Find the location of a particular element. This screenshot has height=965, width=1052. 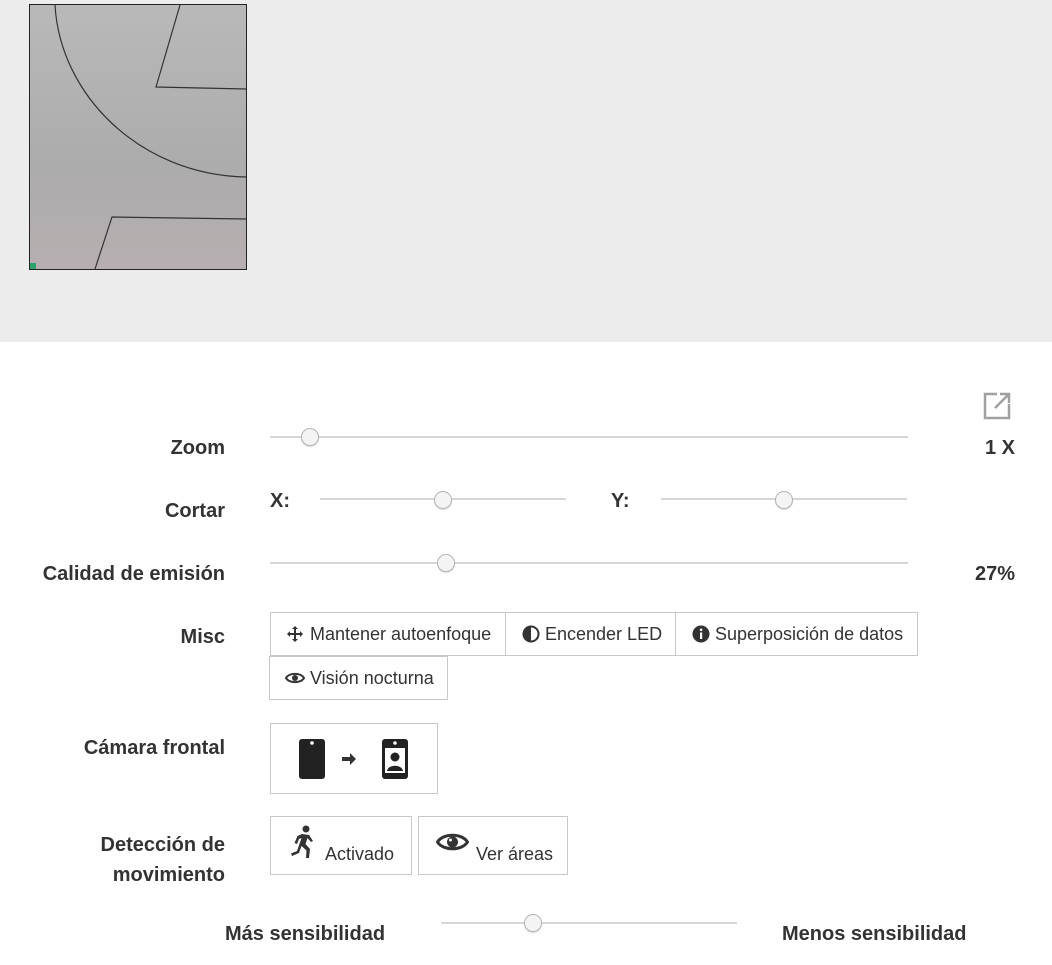

contrast-icon is located at coordinates (531, 634).